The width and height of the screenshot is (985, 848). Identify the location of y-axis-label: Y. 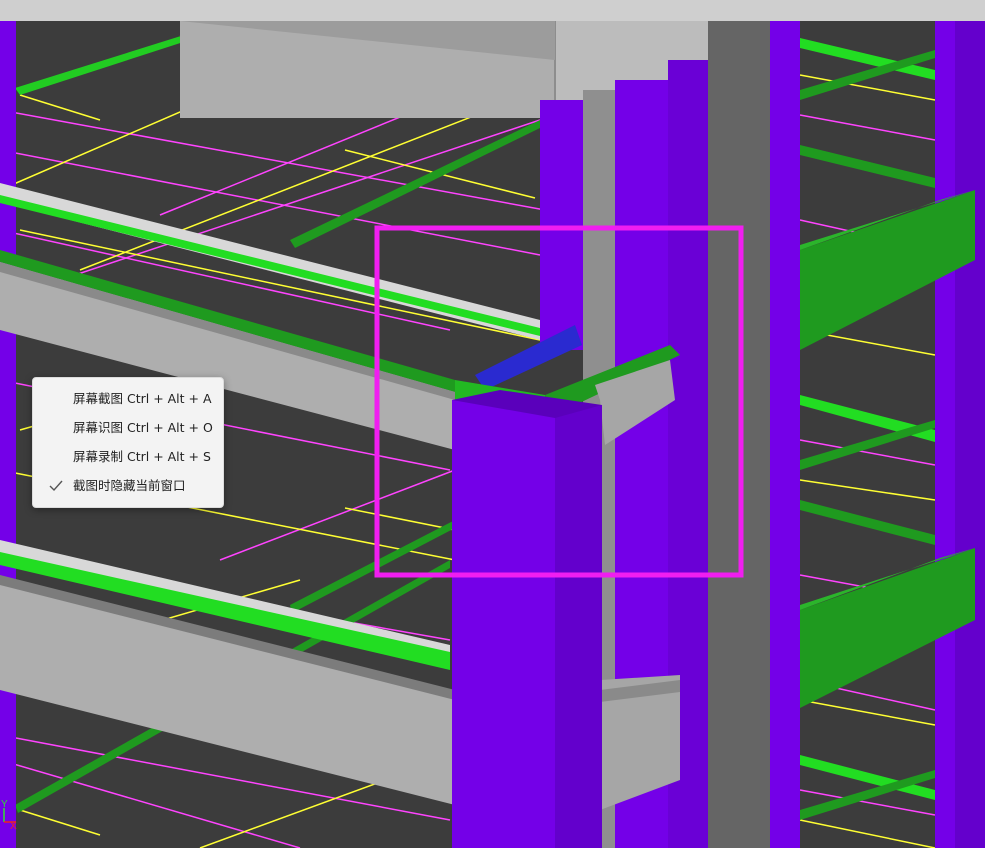
(4, 804).